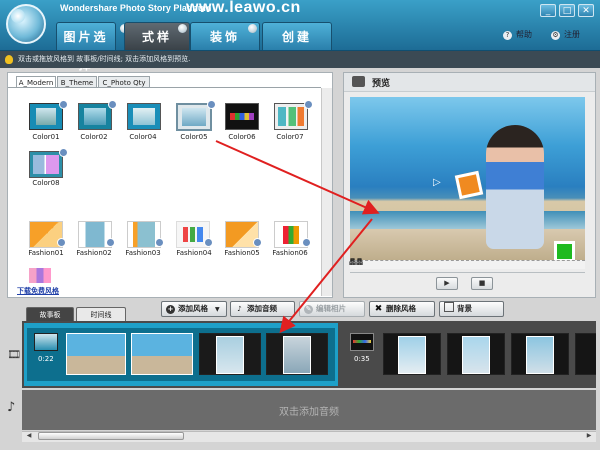  Describe the element at coordinates (297, 177) in the screenshot. I see `arrow-to-preview` at that location.